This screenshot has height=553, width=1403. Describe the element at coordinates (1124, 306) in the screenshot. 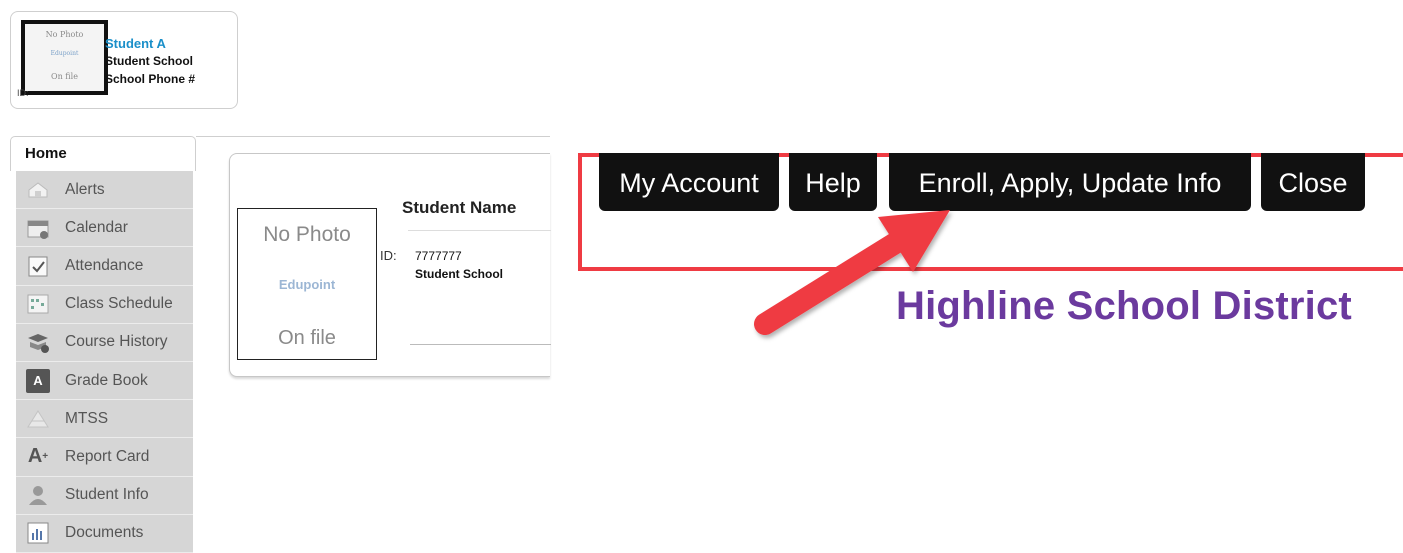

I see `district-title: Highline School District` at that location.